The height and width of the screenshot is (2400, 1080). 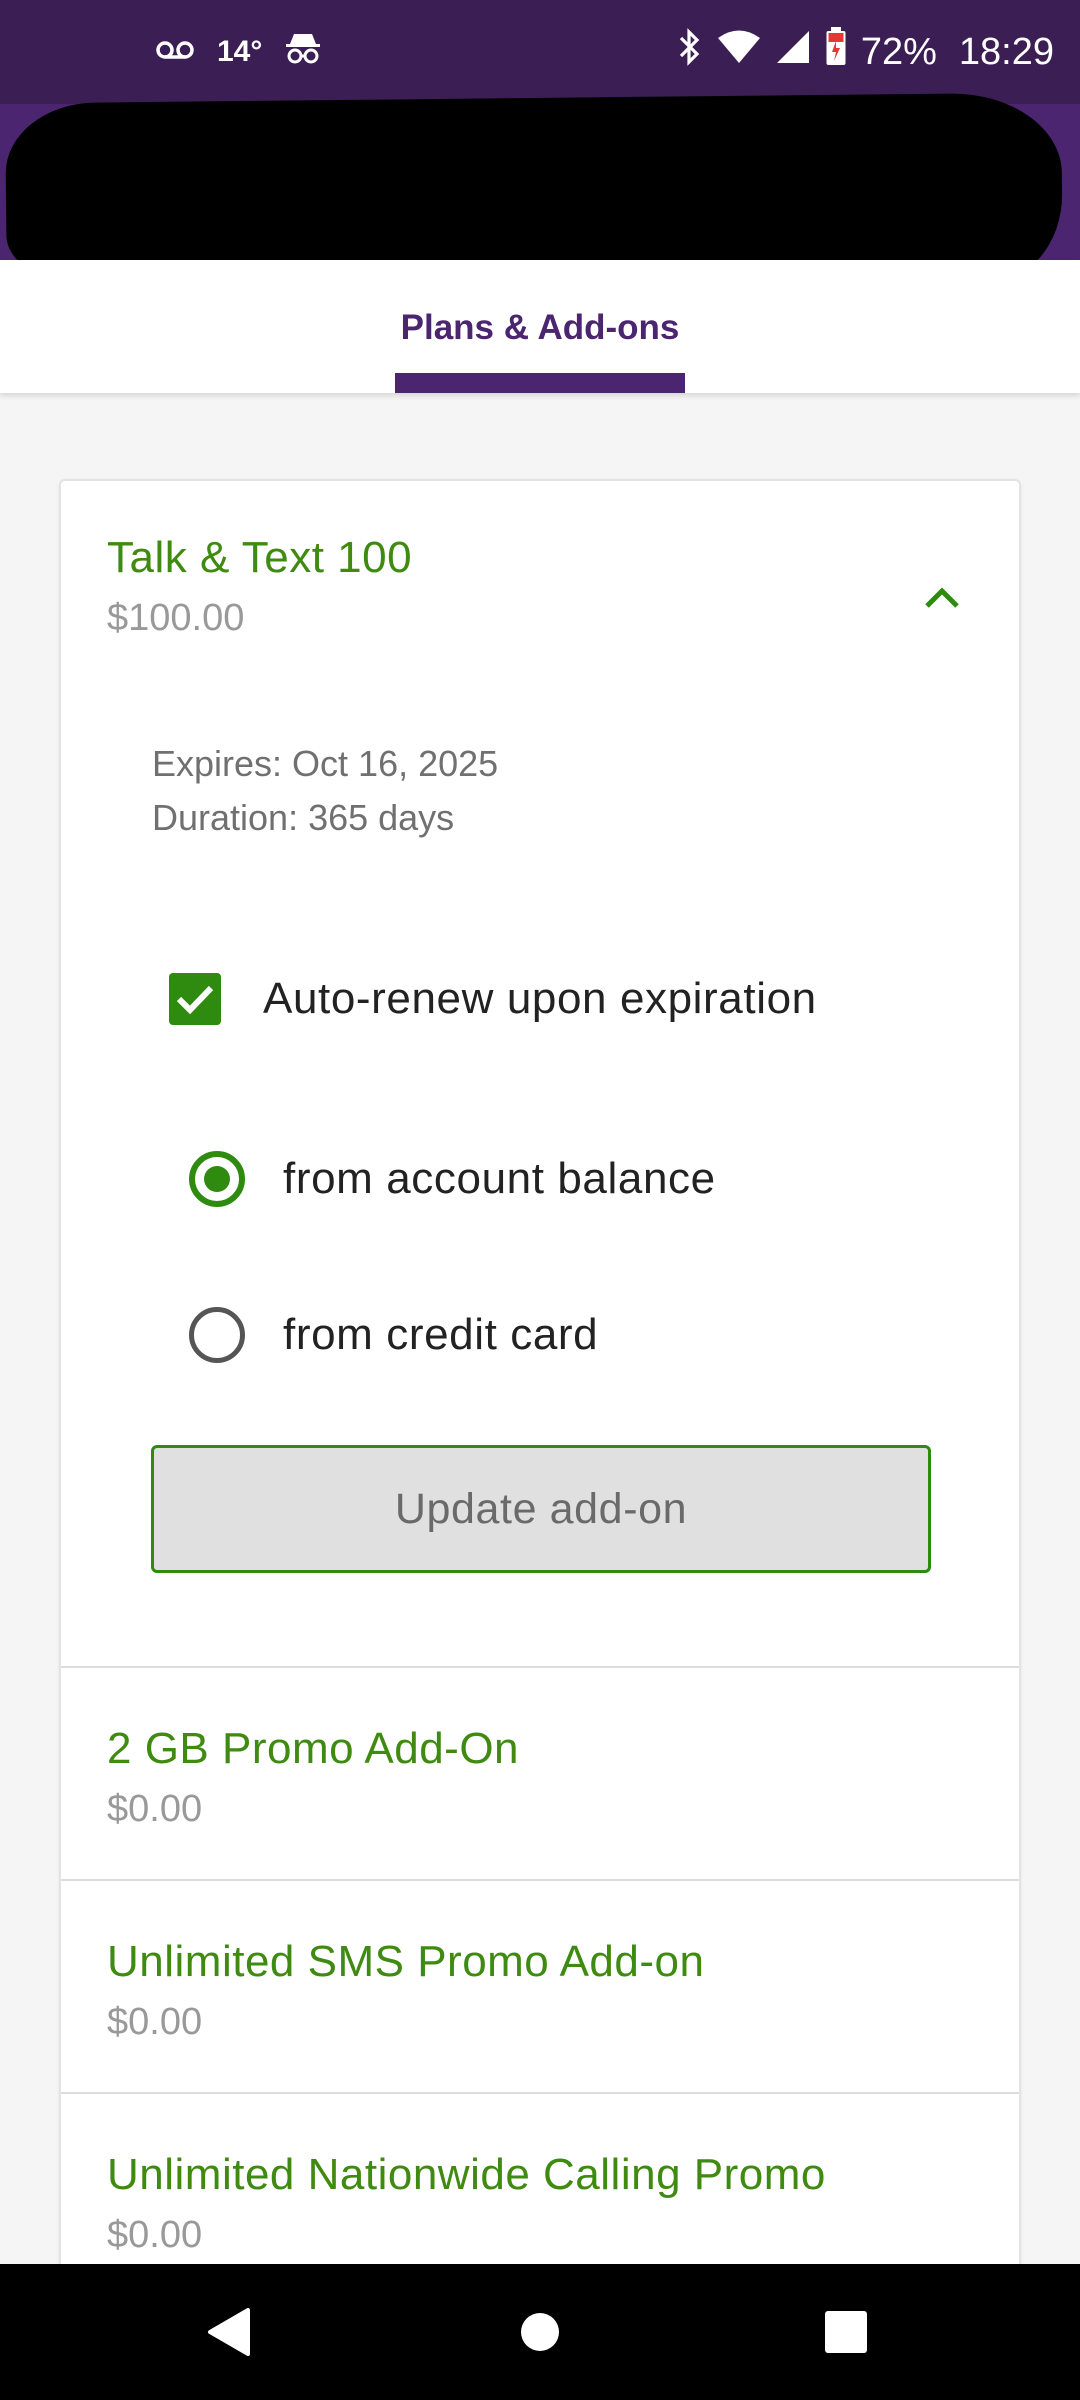 What do you see at coordinates (406, 1961) in the screenshot?
I see `plan-title: Unlimited SMS Promo Add-on` at bounding box center [406, 1961].